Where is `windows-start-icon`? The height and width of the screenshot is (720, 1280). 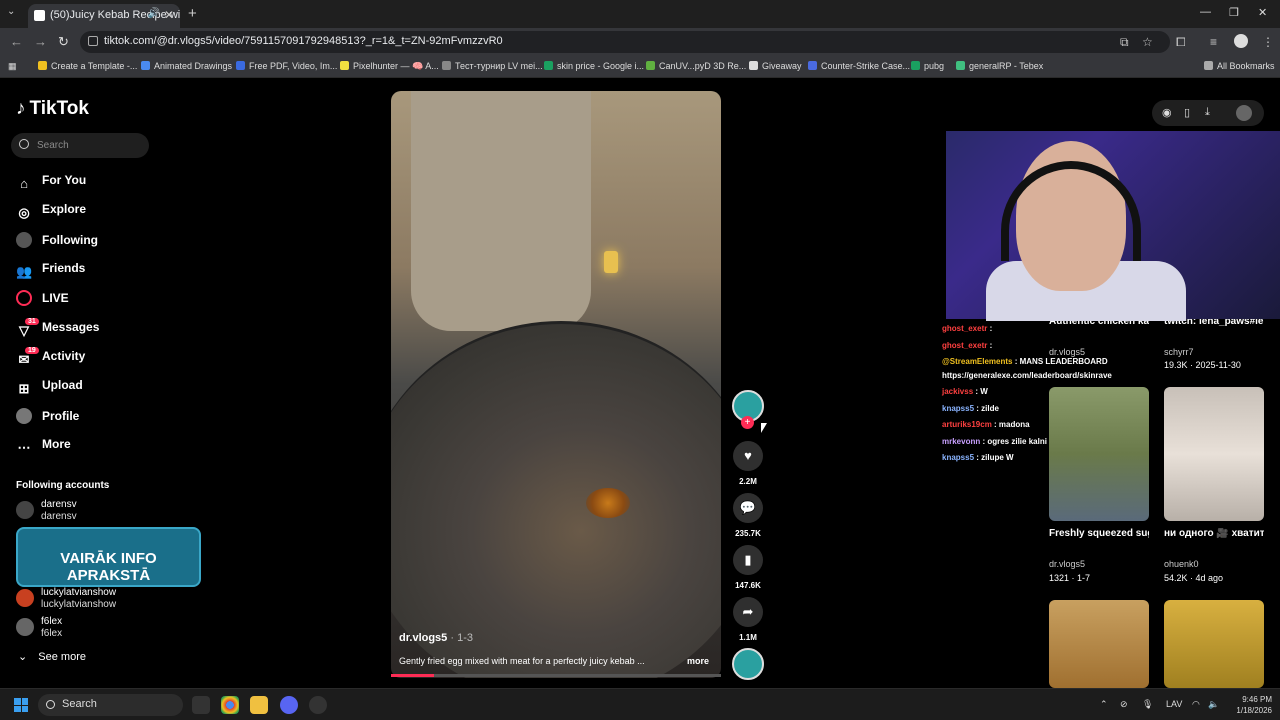 windows-start-icon is located at coordinates (21, 705).